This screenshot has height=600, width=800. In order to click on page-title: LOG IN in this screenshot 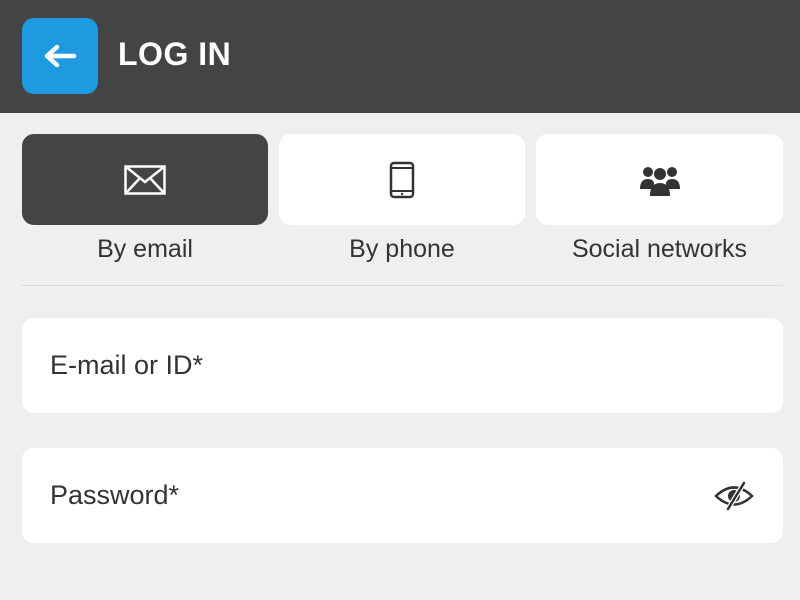, I will do `click(175, 54)`.